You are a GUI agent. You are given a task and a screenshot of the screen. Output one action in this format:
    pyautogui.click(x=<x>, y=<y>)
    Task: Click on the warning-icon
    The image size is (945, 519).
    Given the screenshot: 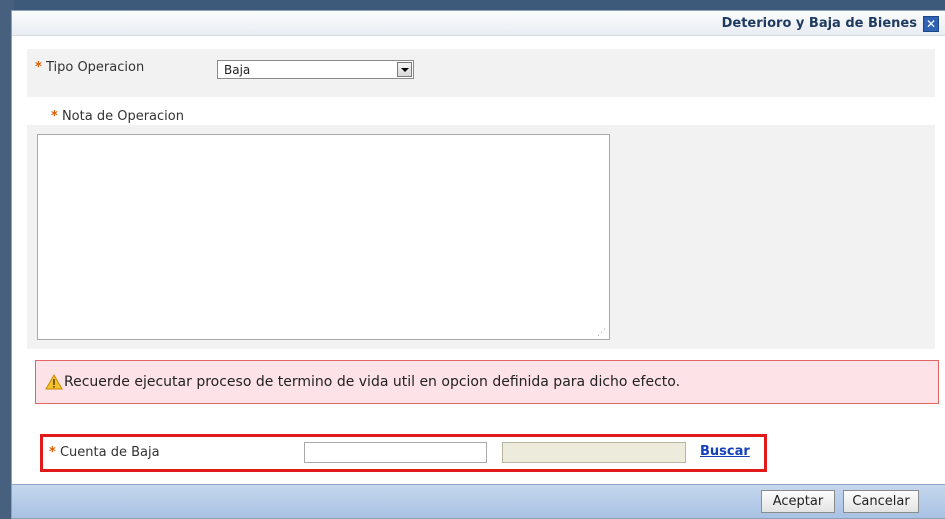 What is the action you would take?
    pyautogui.click(x=54, y=382)
    